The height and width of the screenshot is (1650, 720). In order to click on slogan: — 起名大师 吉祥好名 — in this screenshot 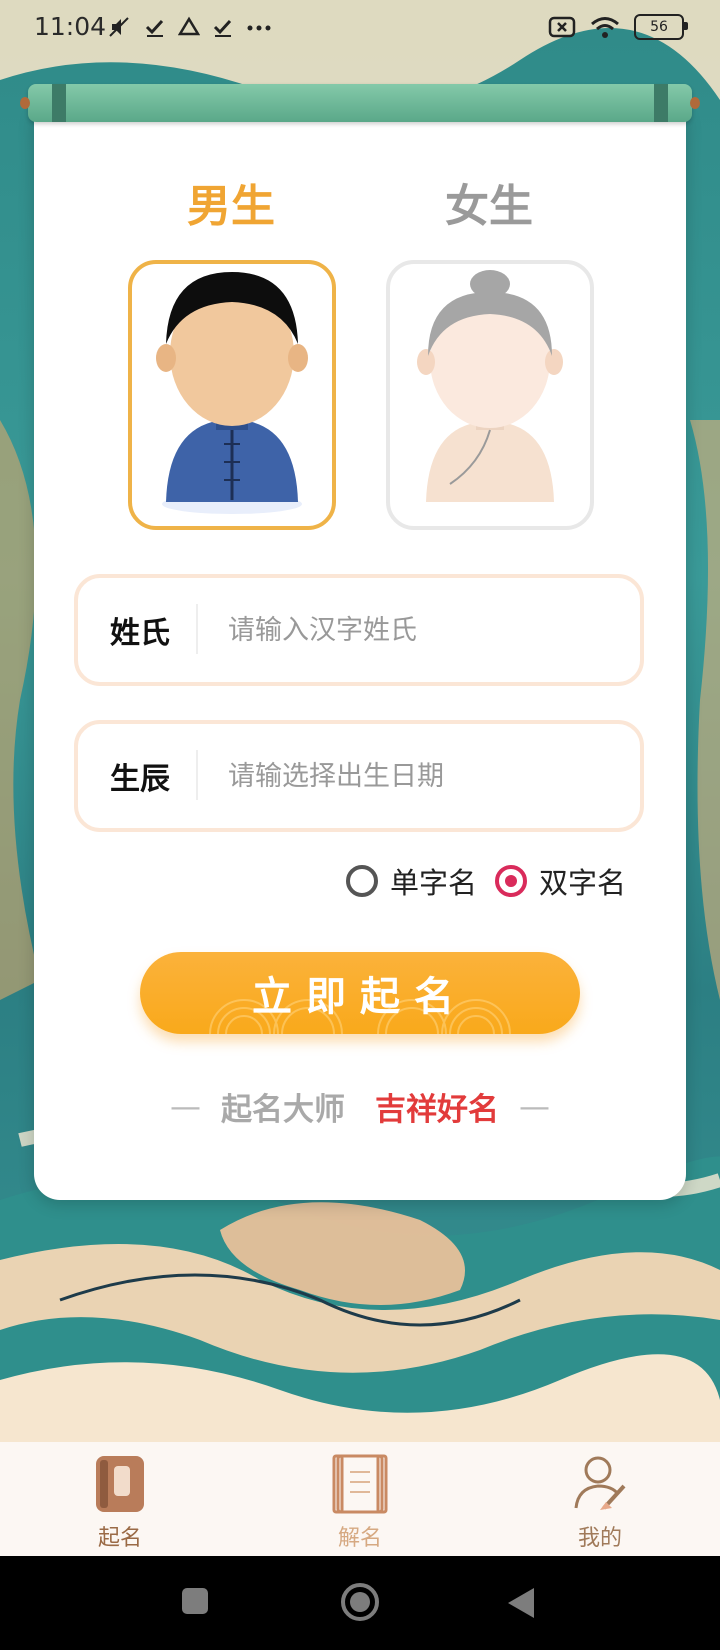, I will do `click(360, 1106)`.